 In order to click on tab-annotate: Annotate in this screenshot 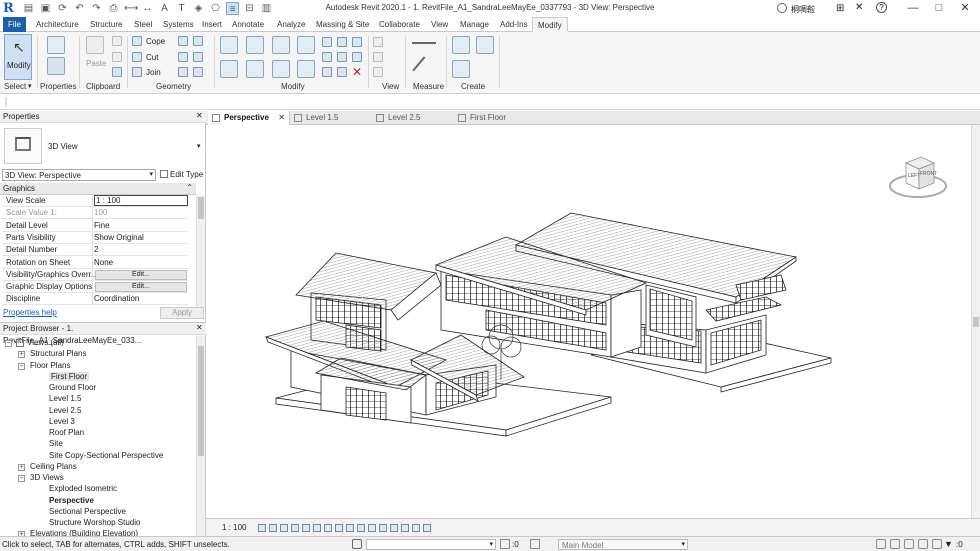, I will do `click(248, 24)`.